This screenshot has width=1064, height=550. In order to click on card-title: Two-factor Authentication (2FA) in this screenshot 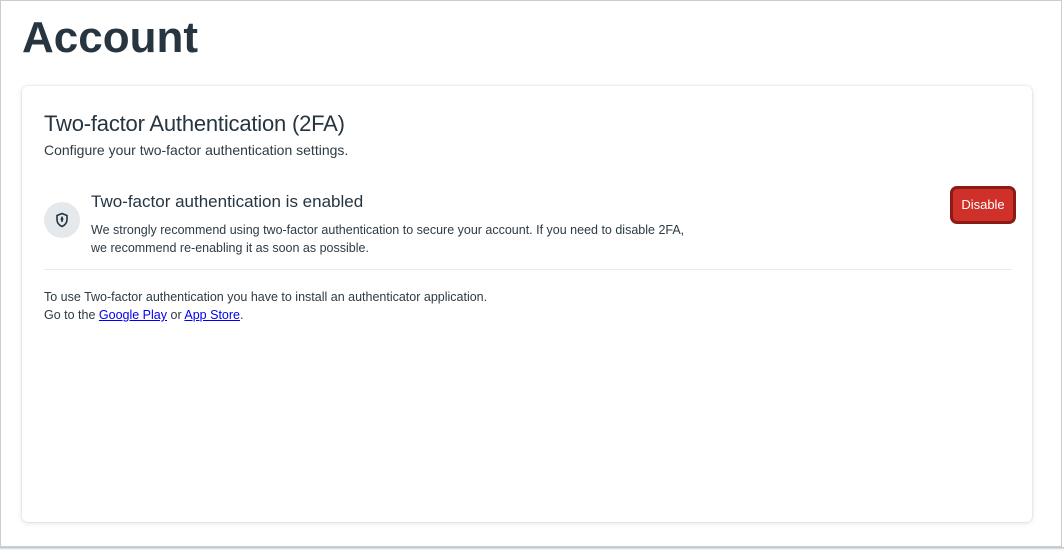, I will do `click(194, 123)`.